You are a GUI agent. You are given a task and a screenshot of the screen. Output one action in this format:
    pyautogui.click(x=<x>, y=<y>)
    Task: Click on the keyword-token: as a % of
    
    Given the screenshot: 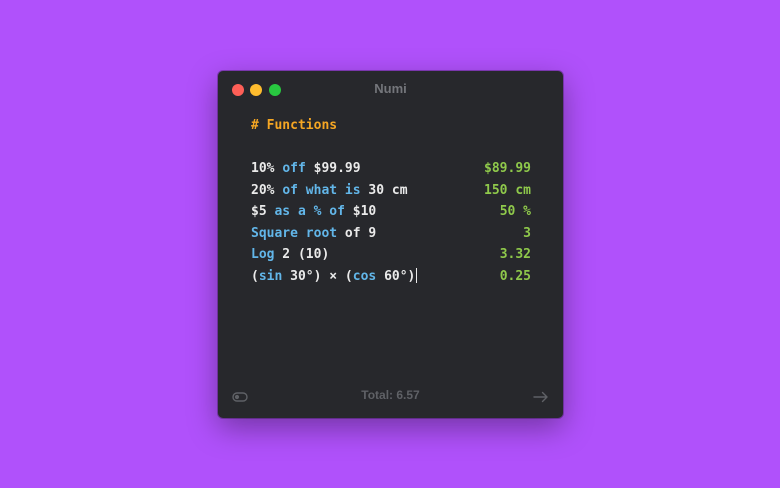 What is the action you would take?
    pyautogui.click(x=309, y=211)
    